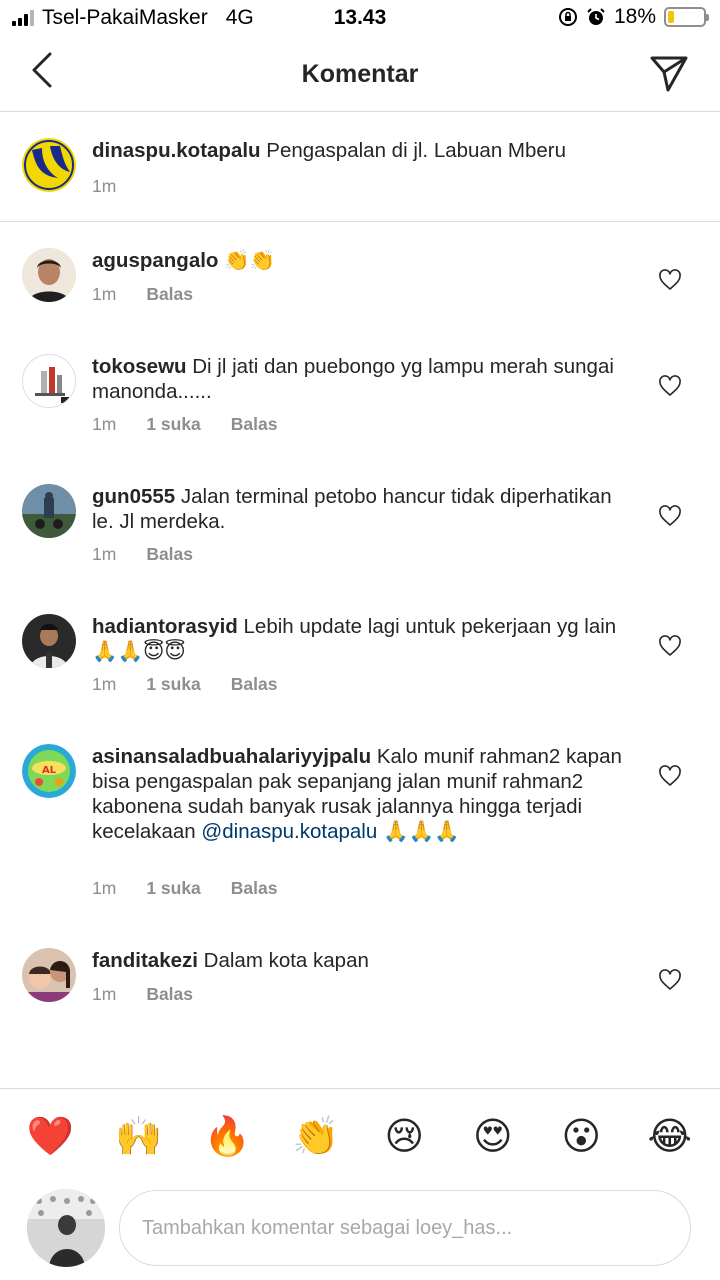 This screenshot has height=1280, width=720. I want to click on comment-text: fanditakezi Dalam kota kapan, so click(358, 960).